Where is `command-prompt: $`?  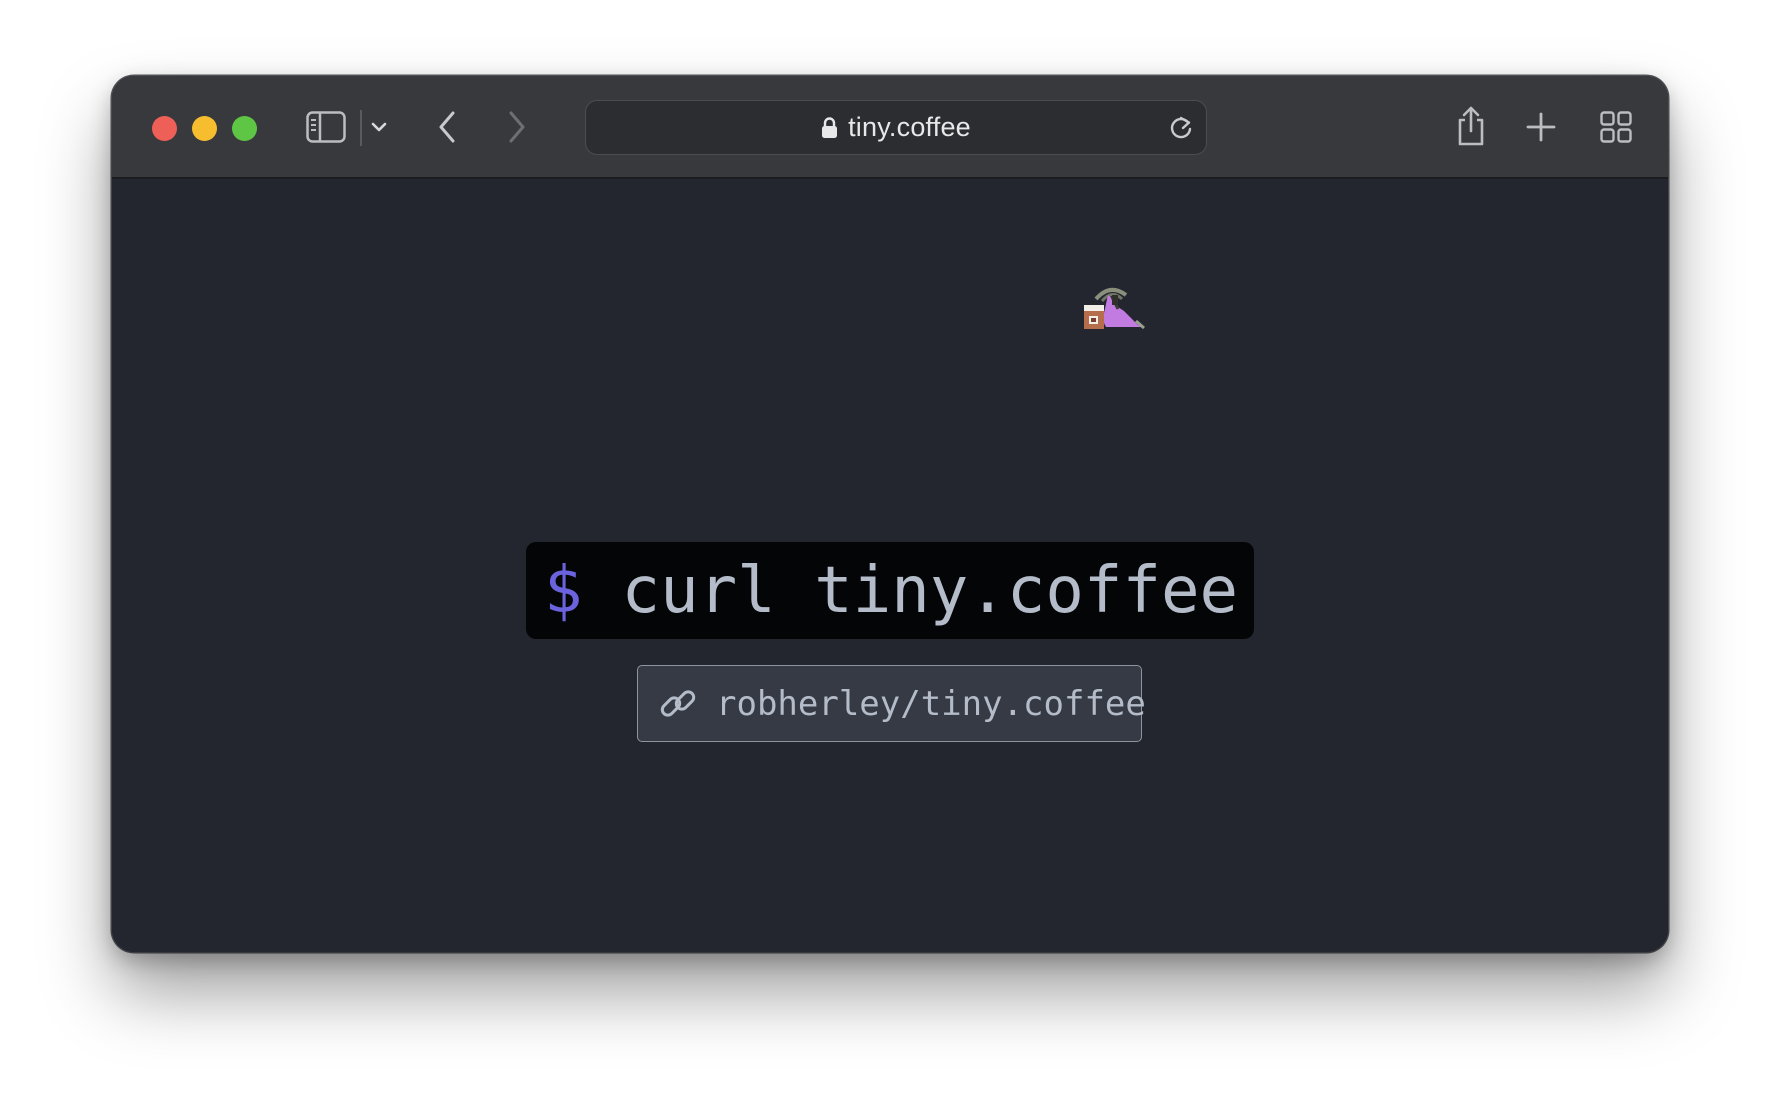 command-prompt: $ is located at coordinates (563, 590).